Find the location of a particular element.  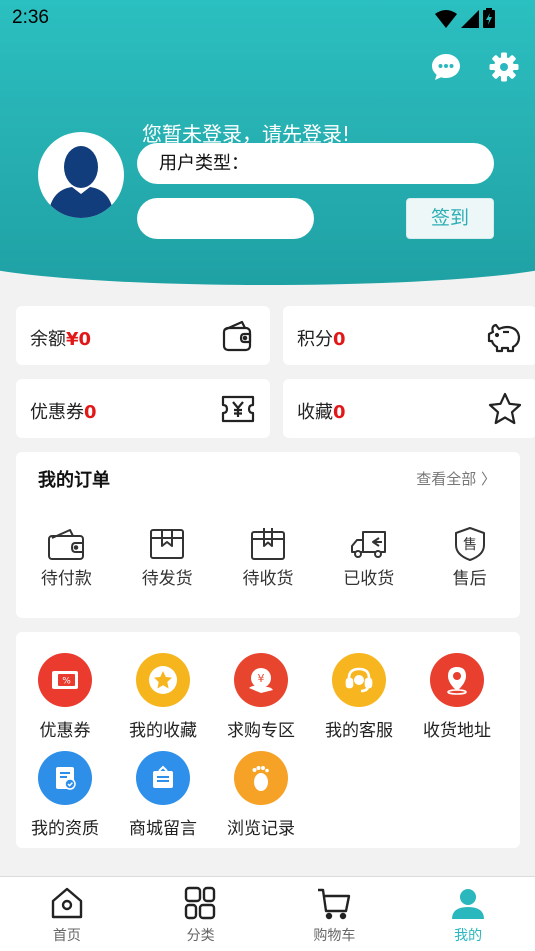

coupon-icon is located at coordinates (238, 409).